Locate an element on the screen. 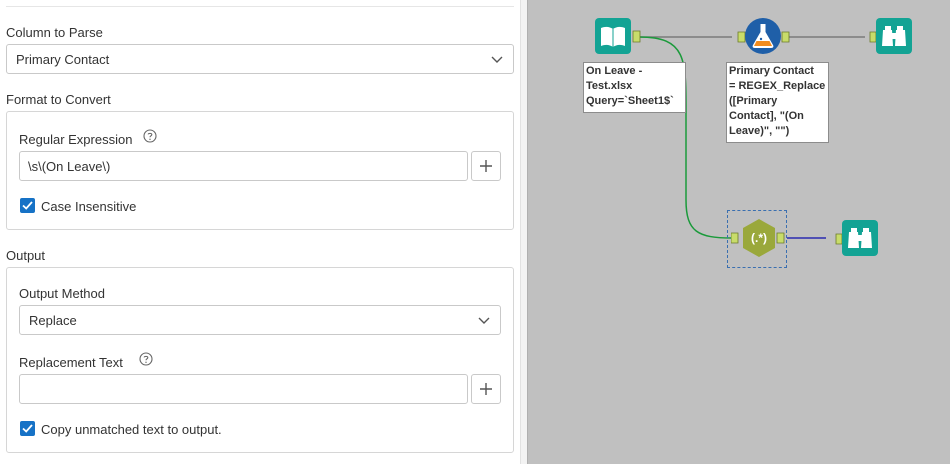 The width and height of the screenshot is (950, 464). format-to-convert-label: Format to Convert is located at coordinates (58, 99).